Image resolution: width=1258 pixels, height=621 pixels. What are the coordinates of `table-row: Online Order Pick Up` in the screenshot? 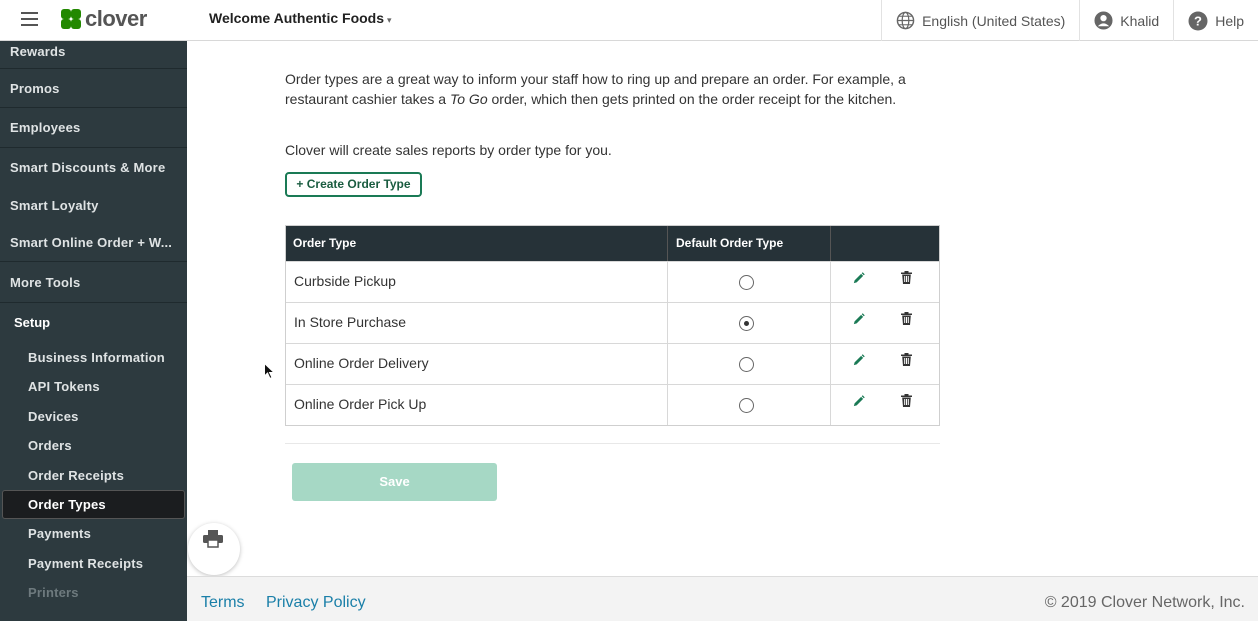 It's located at (612, 404).